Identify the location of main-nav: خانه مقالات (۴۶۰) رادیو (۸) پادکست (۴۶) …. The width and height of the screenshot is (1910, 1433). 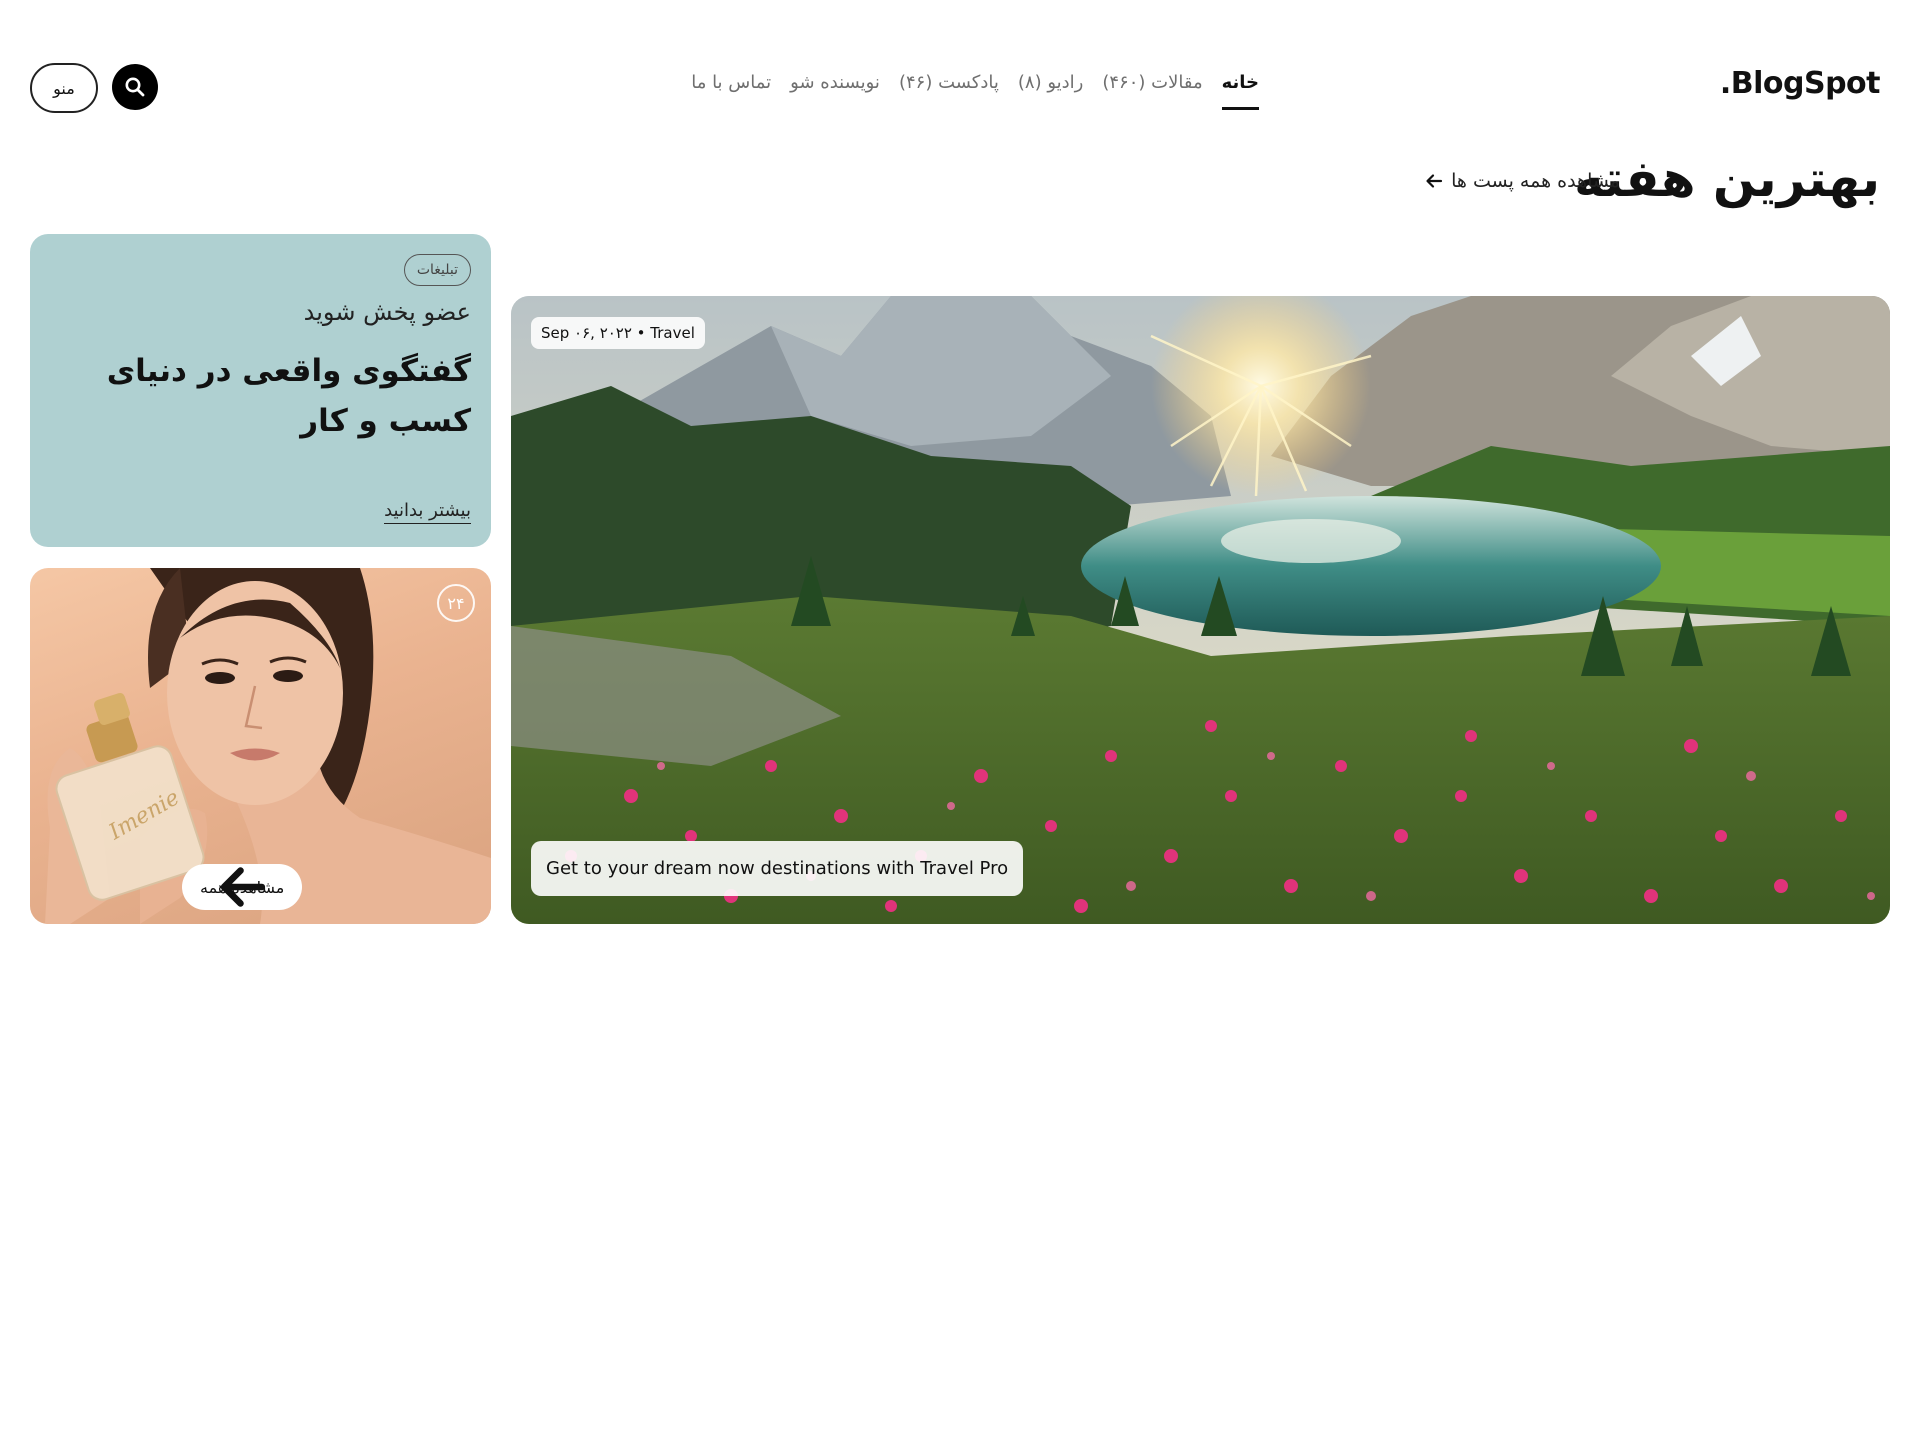
(975, 91).